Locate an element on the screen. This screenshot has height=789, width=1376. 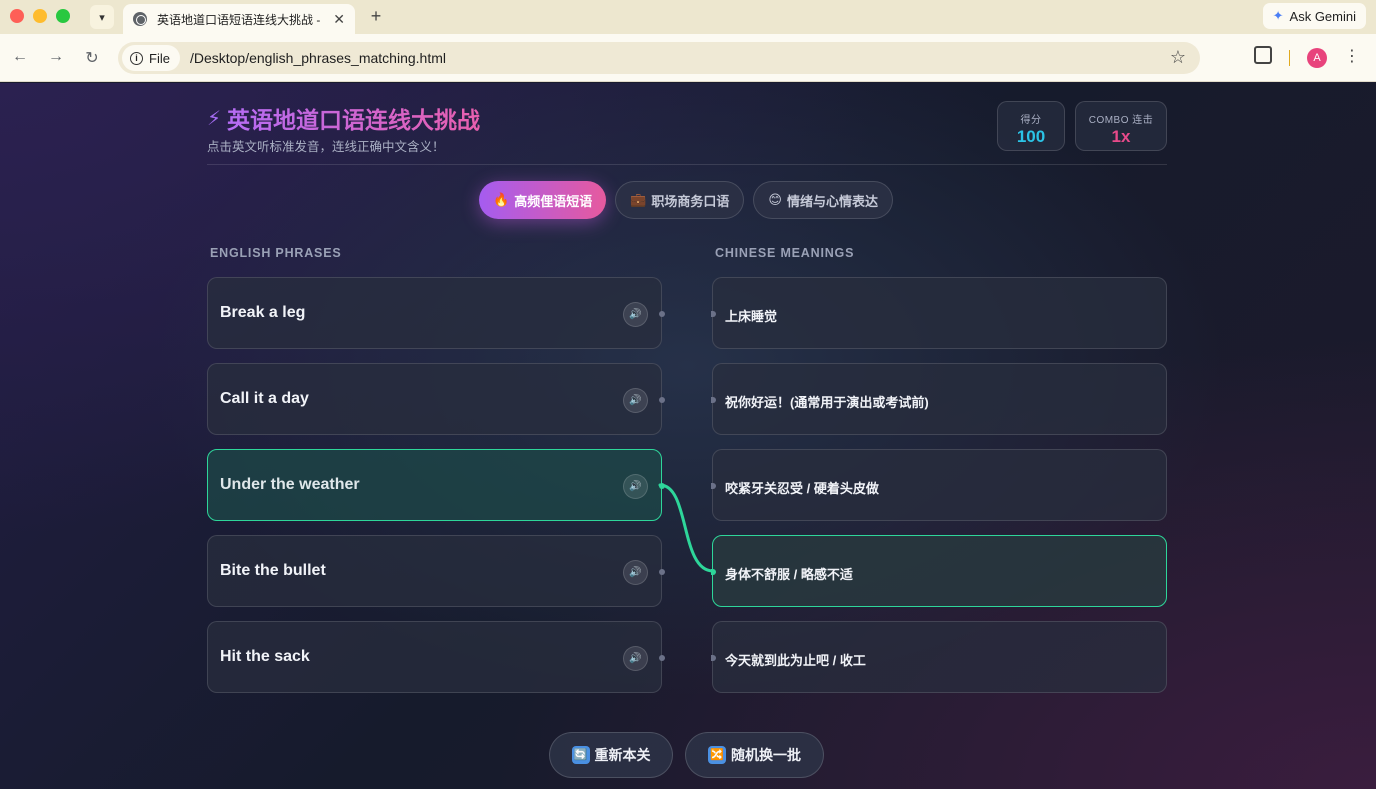
english-phrase-card: Call it a day 🔊 is located at coordinates (436, 399).